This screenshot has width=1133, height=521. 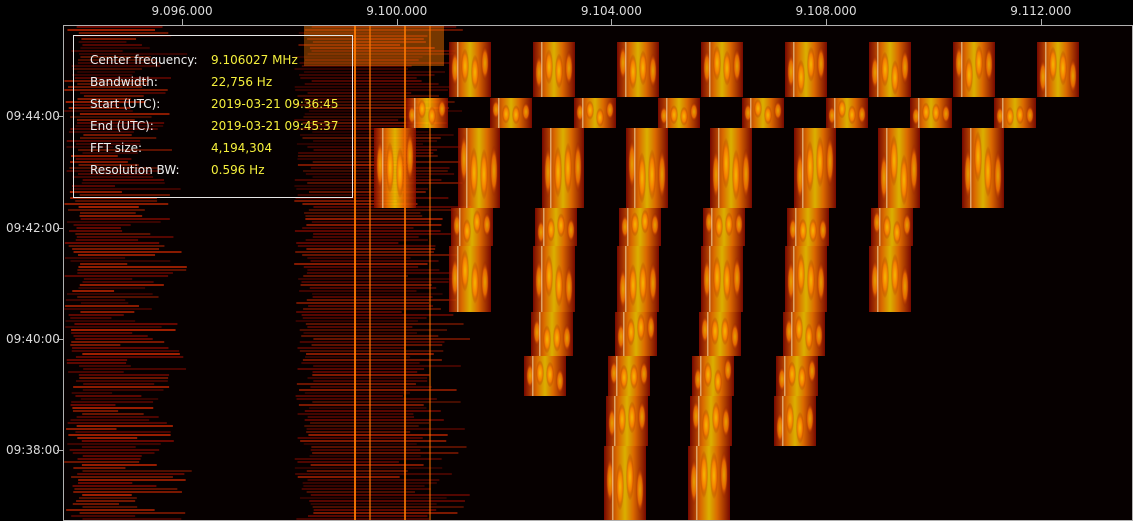 What do you see at coordinates (182, 11) in the screenshot?
I see `x-tick-label: 9.096.000` at bounding box center [182, 11].